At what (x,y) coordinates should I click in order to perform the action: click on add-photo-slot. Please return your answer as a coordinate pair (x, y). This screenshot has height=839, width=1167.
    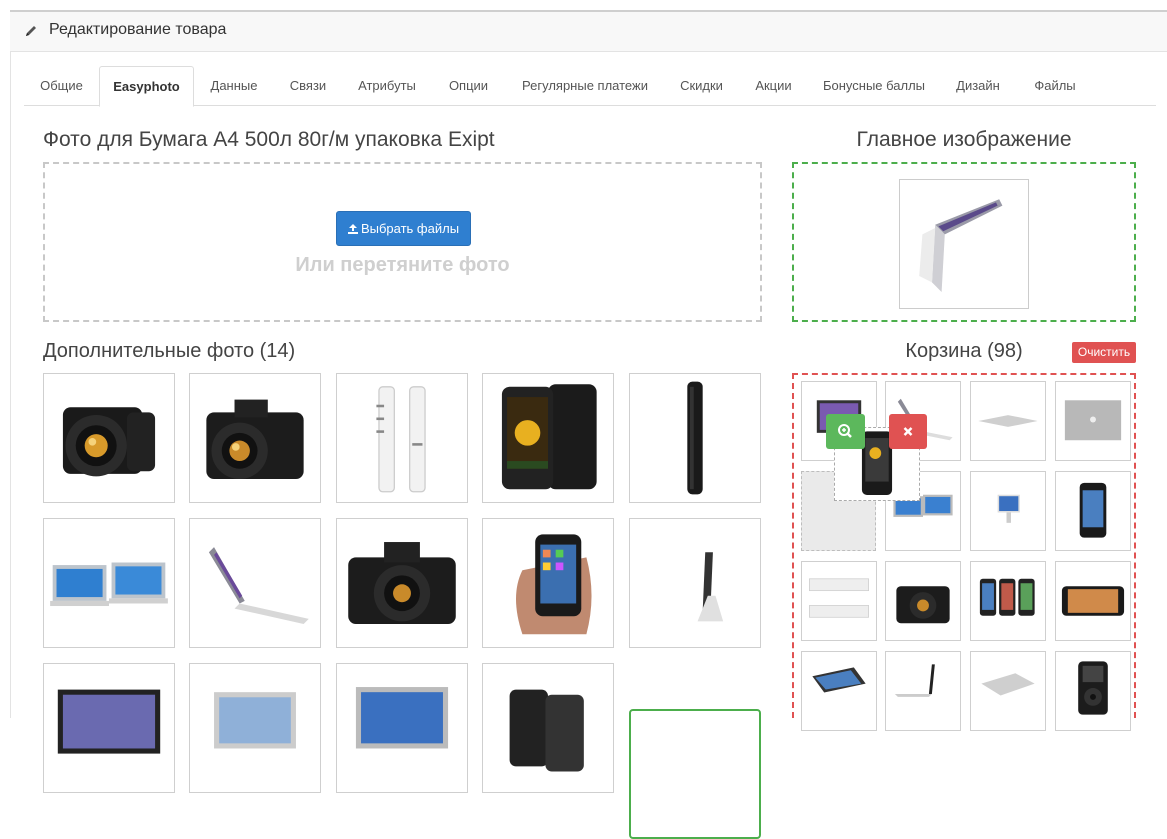
    Looking at the image, I should click on (695, 774).